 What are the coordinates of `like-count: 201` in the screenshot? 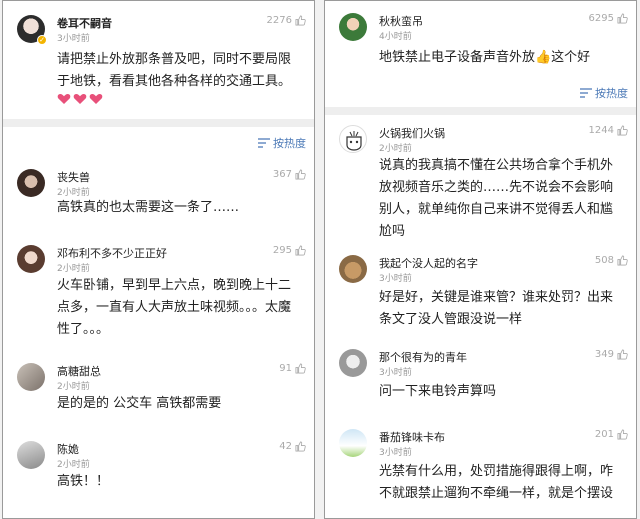 It's located at (604, 434).